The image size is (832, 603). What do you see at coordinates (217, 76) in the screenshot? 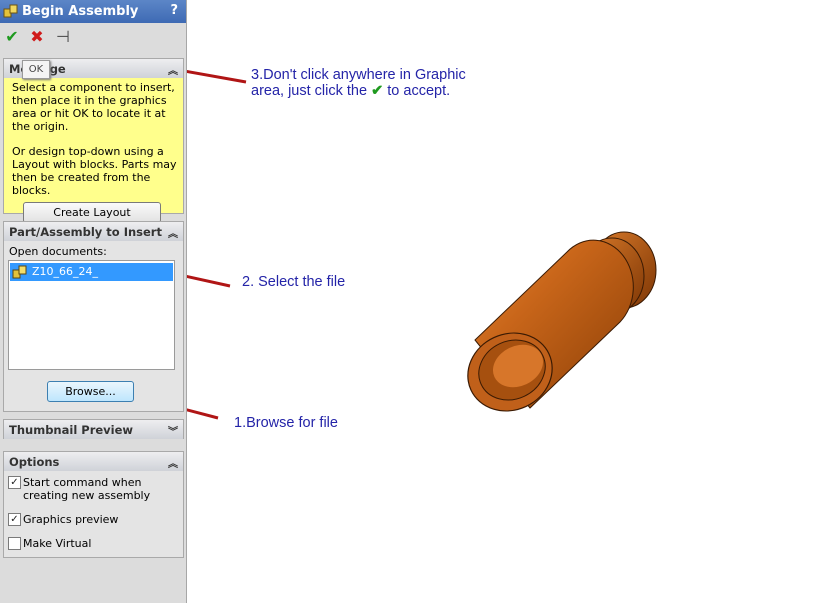
I see `arrow-to-ok` at bounding box center [217, 76].